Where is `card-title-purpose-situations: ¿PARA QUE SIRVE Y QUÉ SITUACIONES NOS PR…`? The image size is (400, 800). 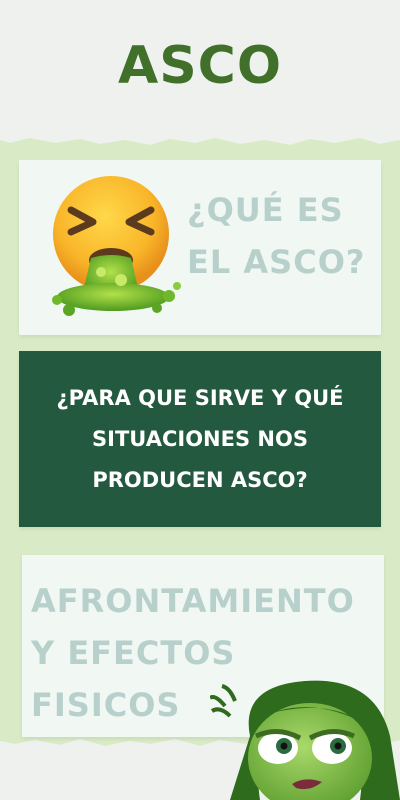
card-title-purpose-situations: ¿PARA QUE SIRVE Y QUÉ SITUACIONES NOS PR… is located at coordinates (200, 438).